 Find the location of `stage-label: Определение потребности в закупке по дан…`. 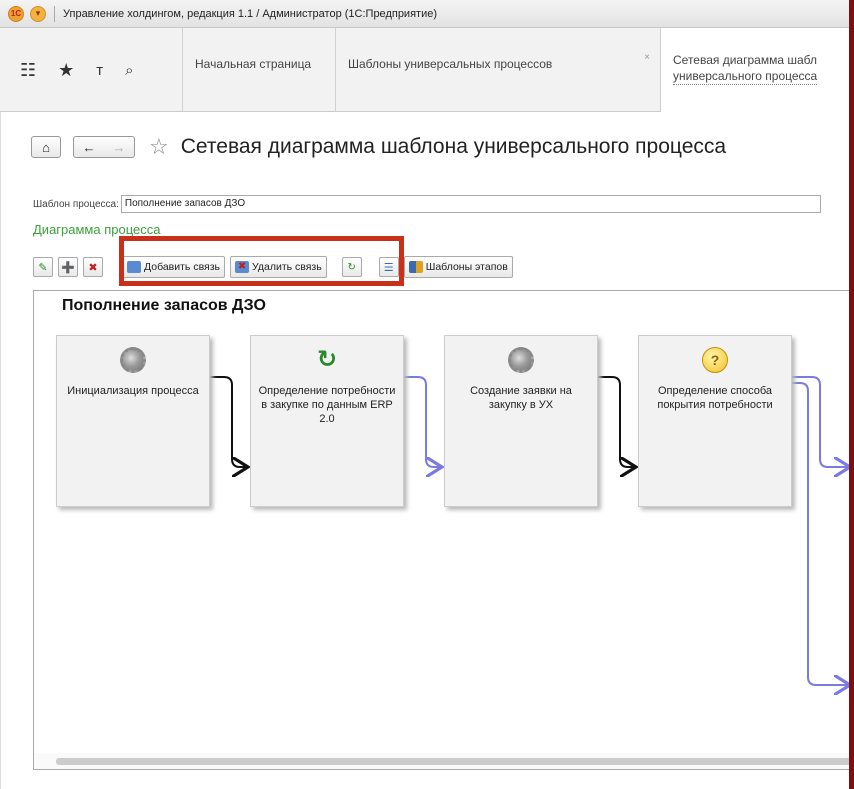

stage-label: Определение потребности в закупке по дан… is located at coordinates (327, 405).